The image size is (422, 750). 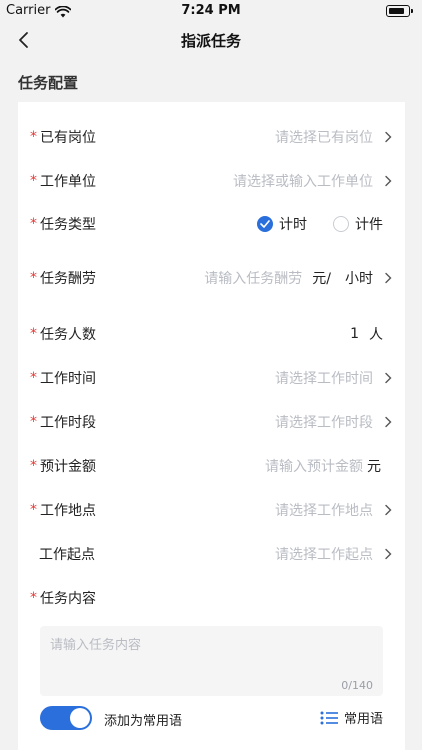 What do you see at coordinates (211, 510) in the screenshot?
I see `location-row: * 工作地点 请选择工作地点` at bounding box center [211, 510].